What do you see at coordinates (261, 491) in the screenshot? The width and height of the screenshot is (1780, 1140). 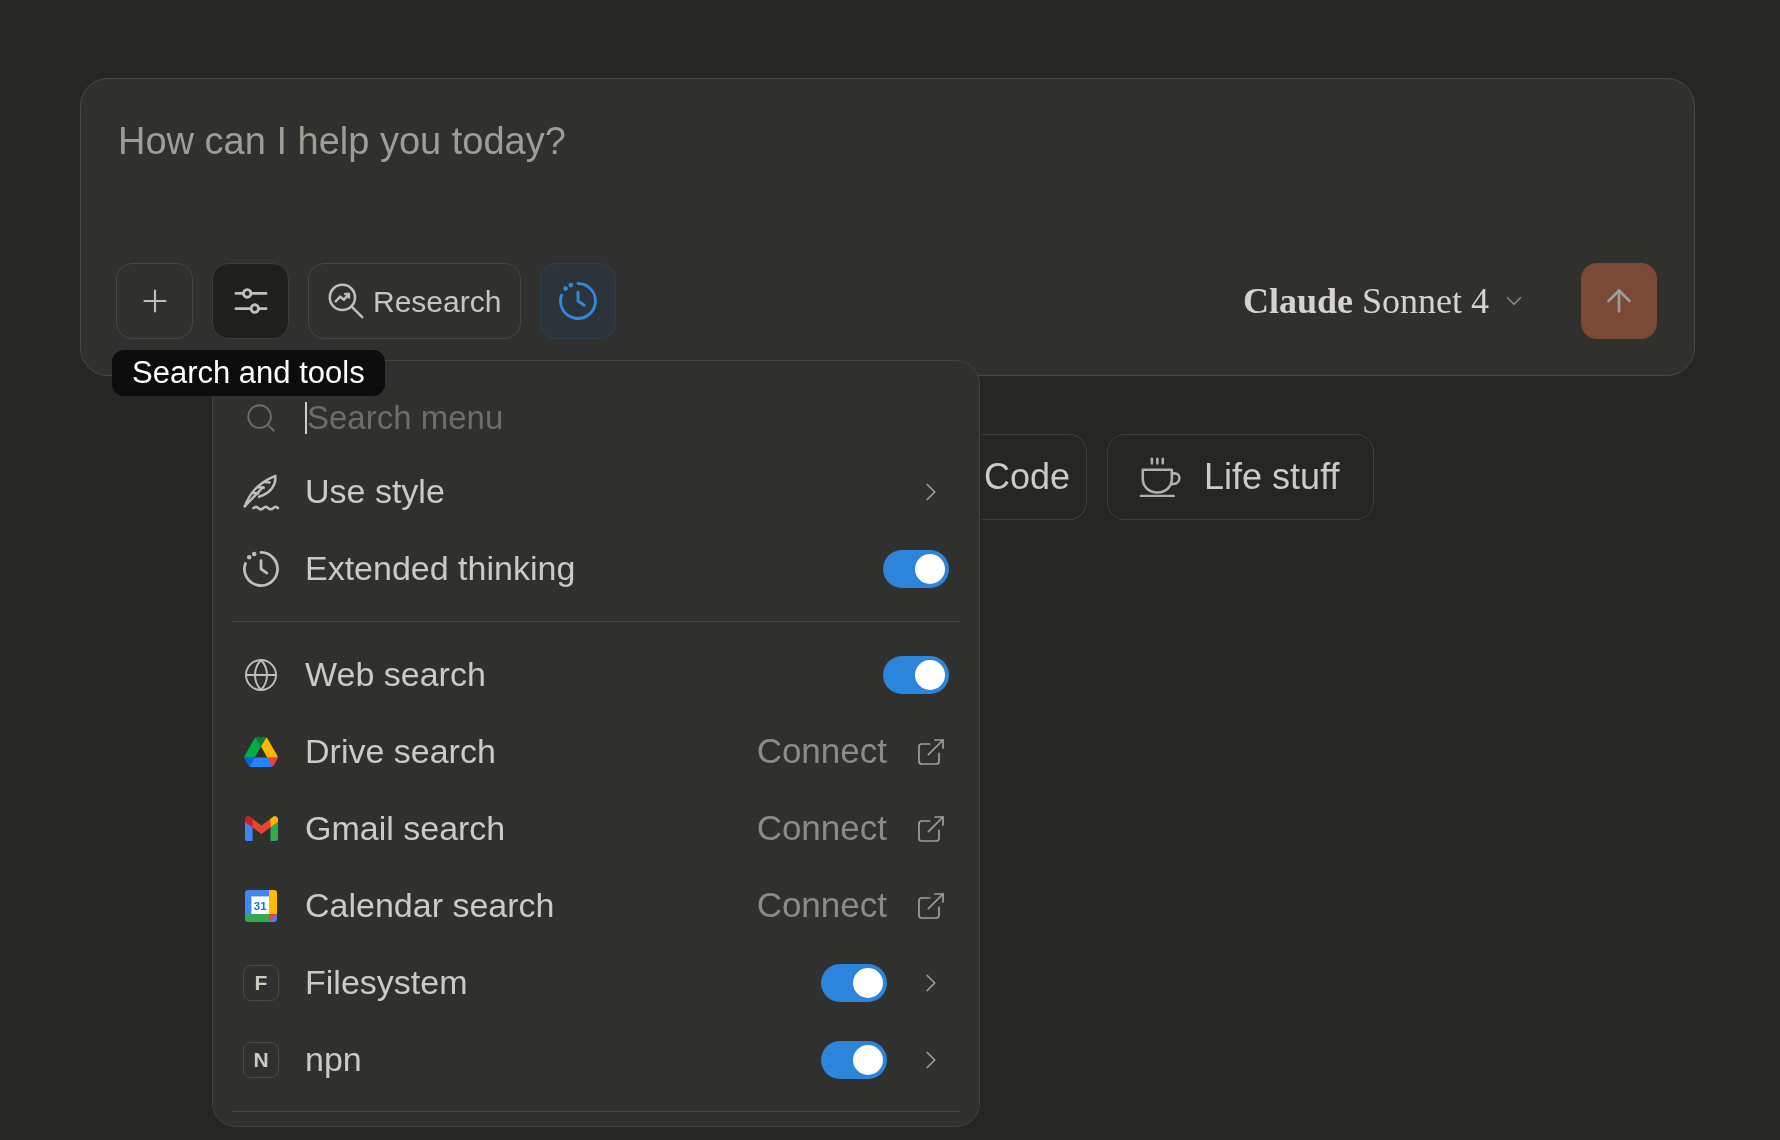 I see `quill-waves-icon` at bounding box center [261, 491].